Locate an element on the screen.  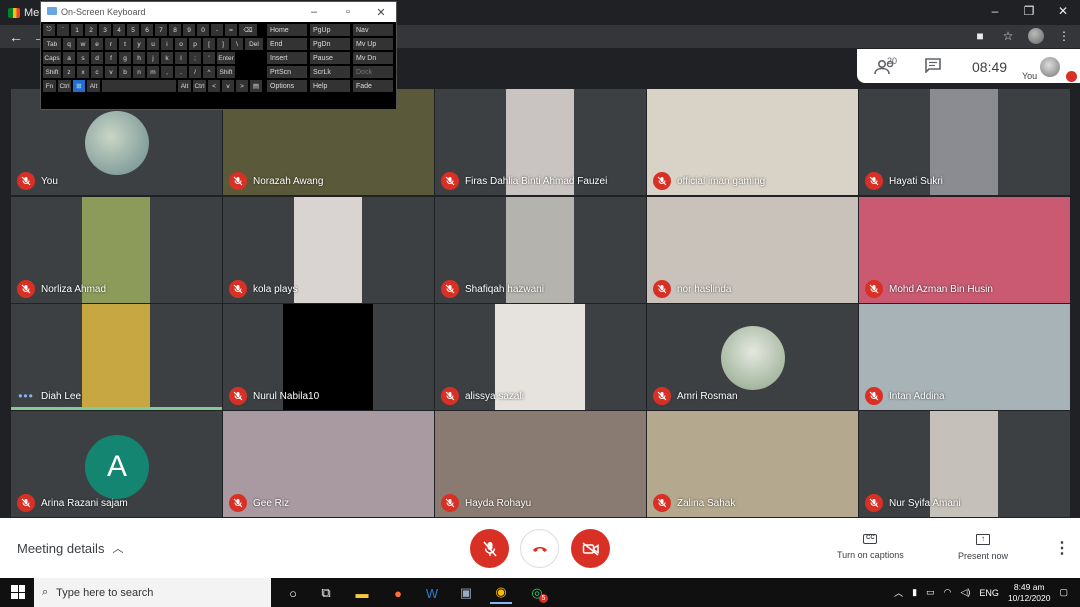
osk-key: f is located at coordinates (111, 58).